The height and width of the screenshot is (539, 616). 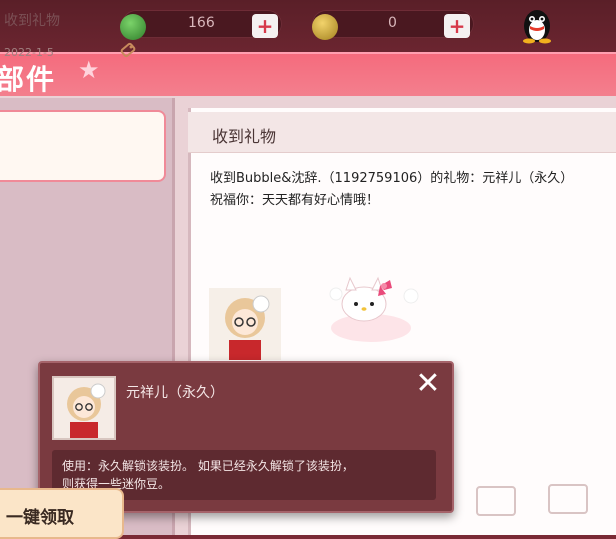 I want to click on mail-item-title: 收到礼物, so click(x=32, y=21).